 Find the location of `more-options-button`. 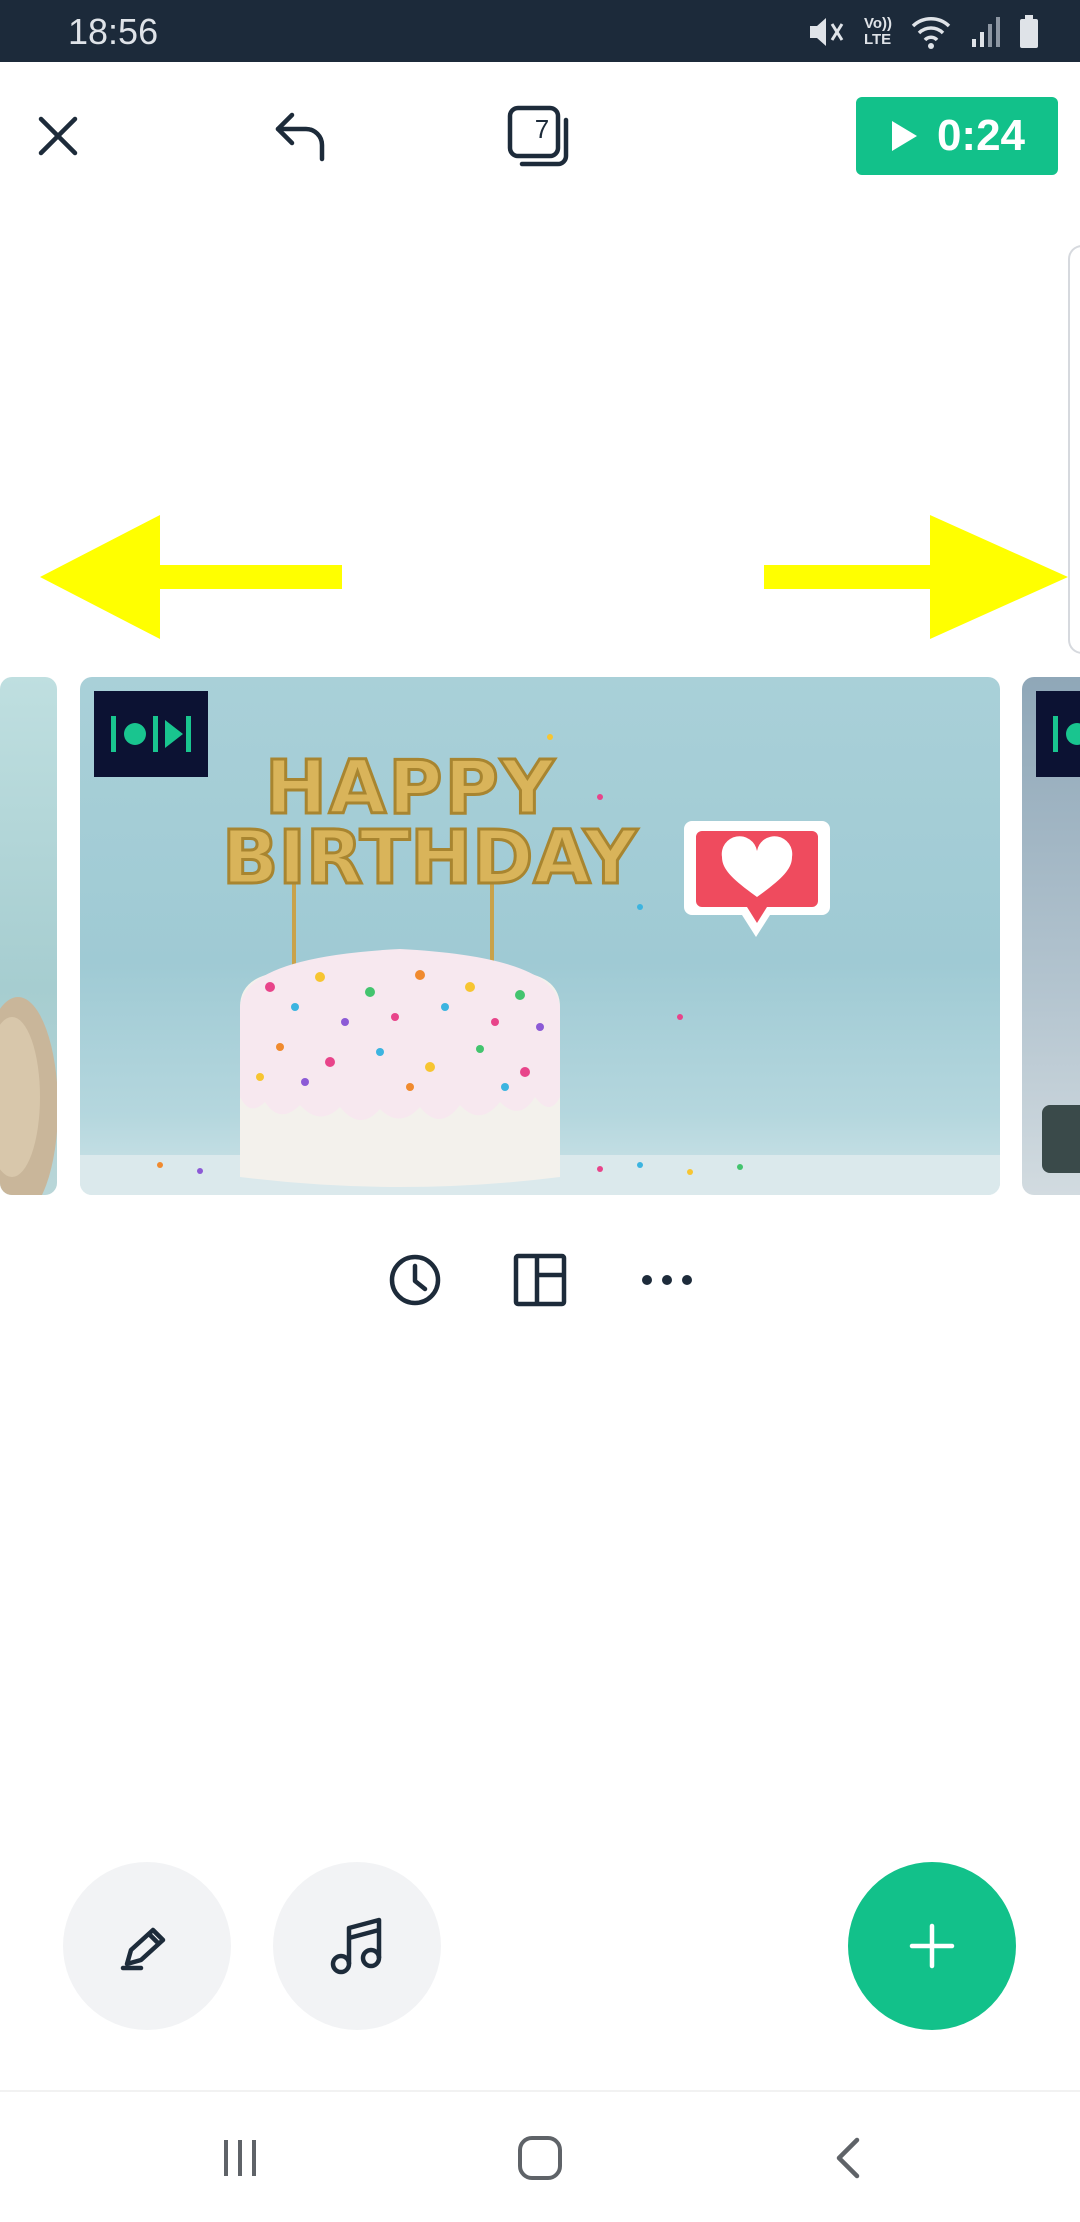

more-options-button is located at coordinates (667, 1280).